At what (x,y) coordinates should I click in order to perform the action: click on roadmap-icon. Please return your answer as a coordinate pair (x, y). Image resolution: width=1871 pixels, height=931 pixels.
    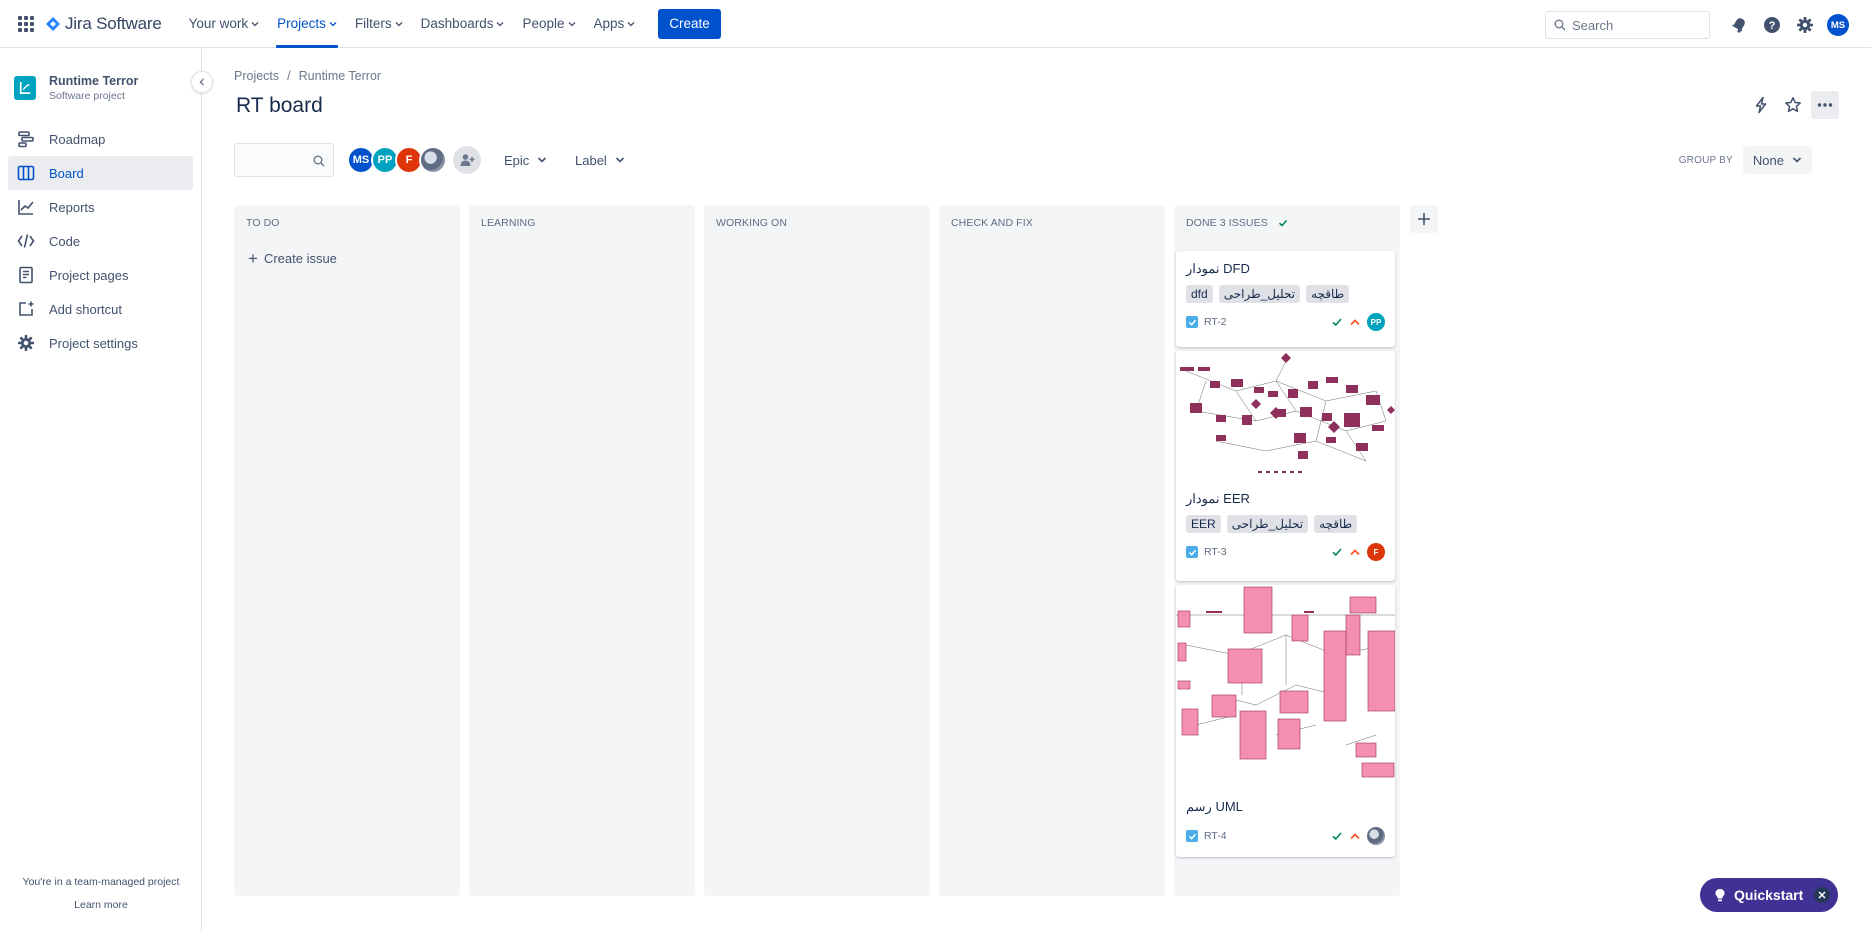
    Looking at the image, I should click on (26, 139).